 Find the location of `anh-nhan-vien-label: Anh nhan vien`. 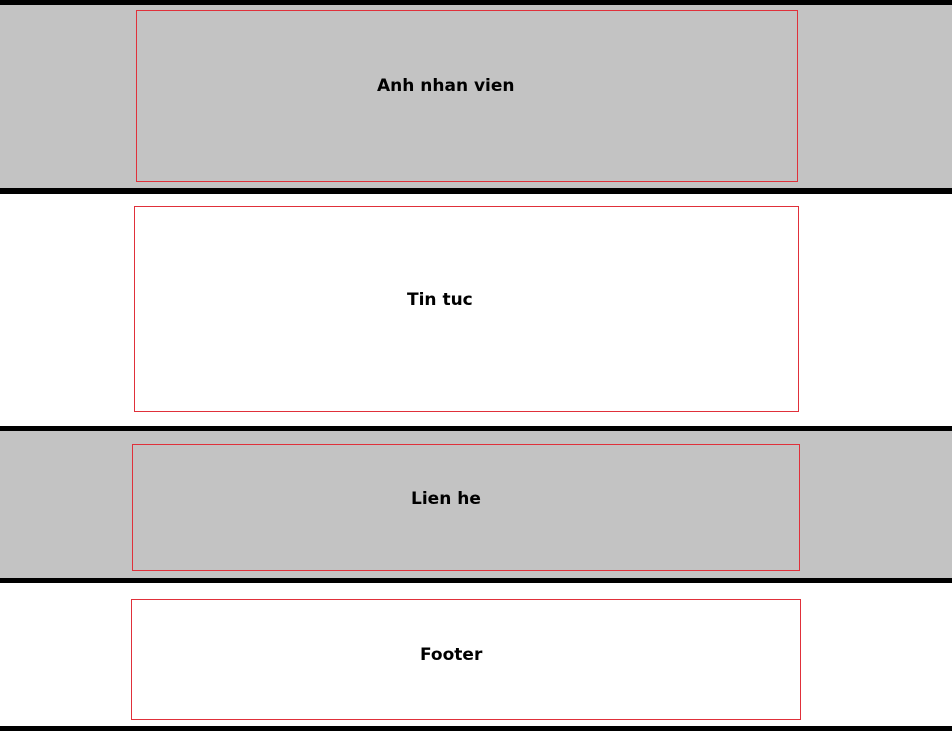

anh-nhan-vien-label: Anh nhan vien is located at coordinates (446, 86).